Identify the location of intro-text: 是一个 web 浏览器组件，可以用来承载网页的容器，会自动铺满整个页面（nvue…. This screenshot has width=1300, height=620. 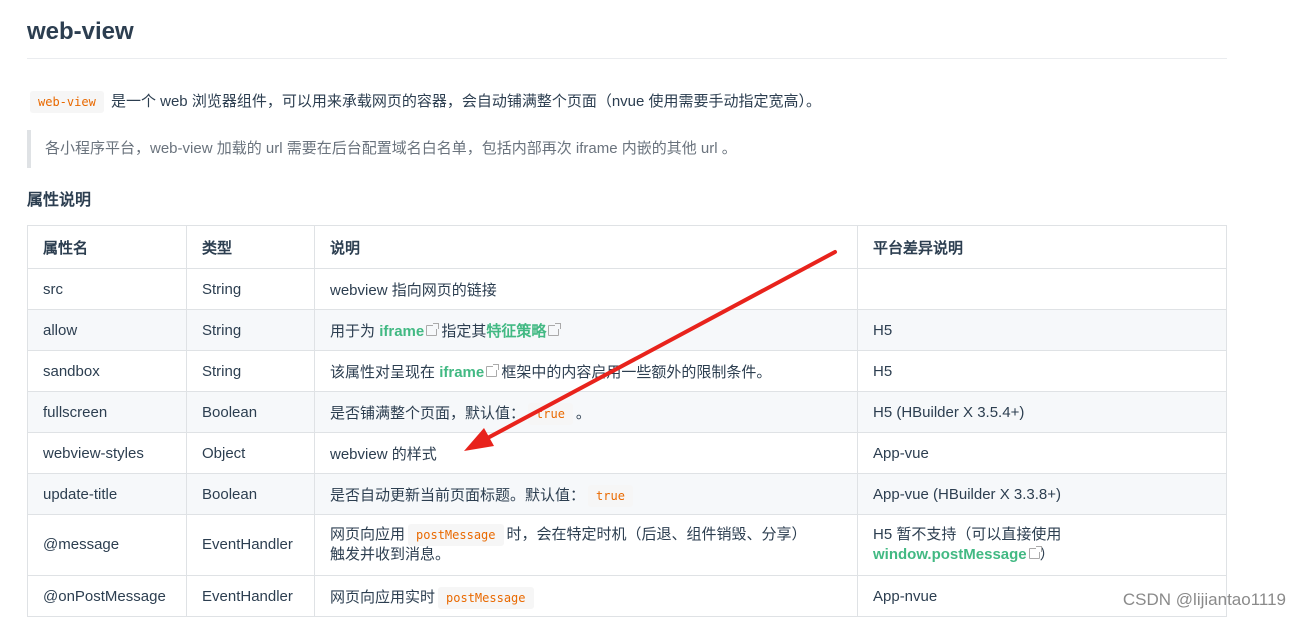
(466, 101).